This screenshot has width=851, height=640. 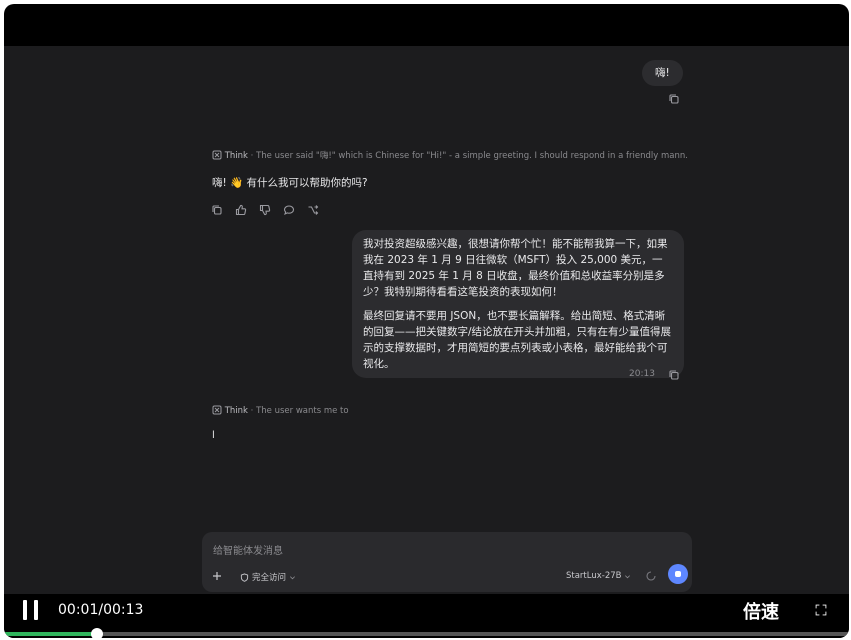 What do you see at coordinates (642, 374) in the screenshot?
I see `message-timestamp: 20:13` at bounding box center [642, 374].